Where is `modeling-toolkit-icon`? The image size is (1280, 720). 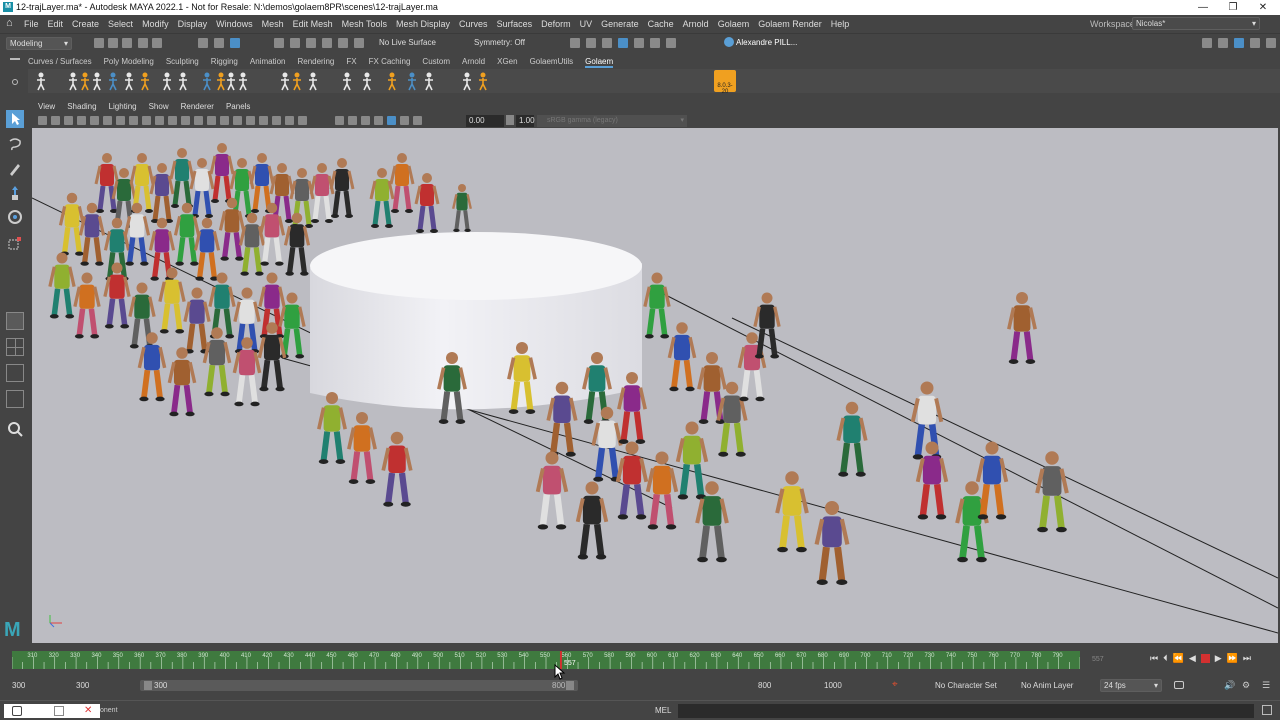 modeling-toolkit-icon is located at coordinates (1271, 43).